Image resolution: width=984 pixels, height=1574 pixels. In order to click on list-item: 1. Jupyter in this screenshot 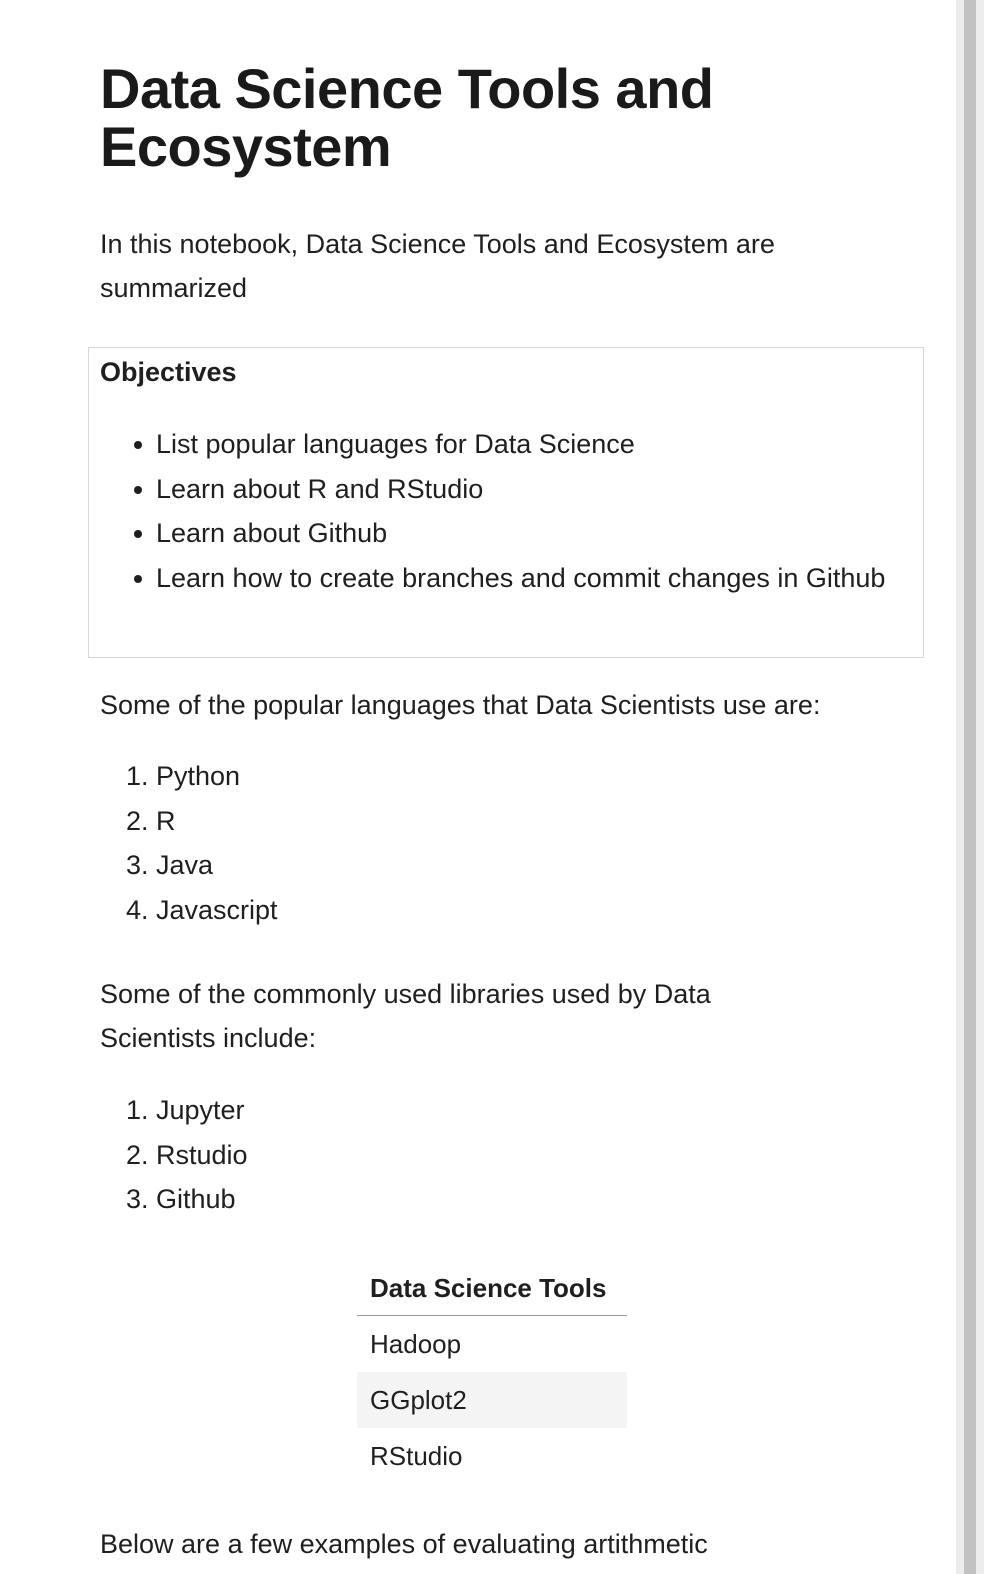, I will do `click(174, 1110)`.